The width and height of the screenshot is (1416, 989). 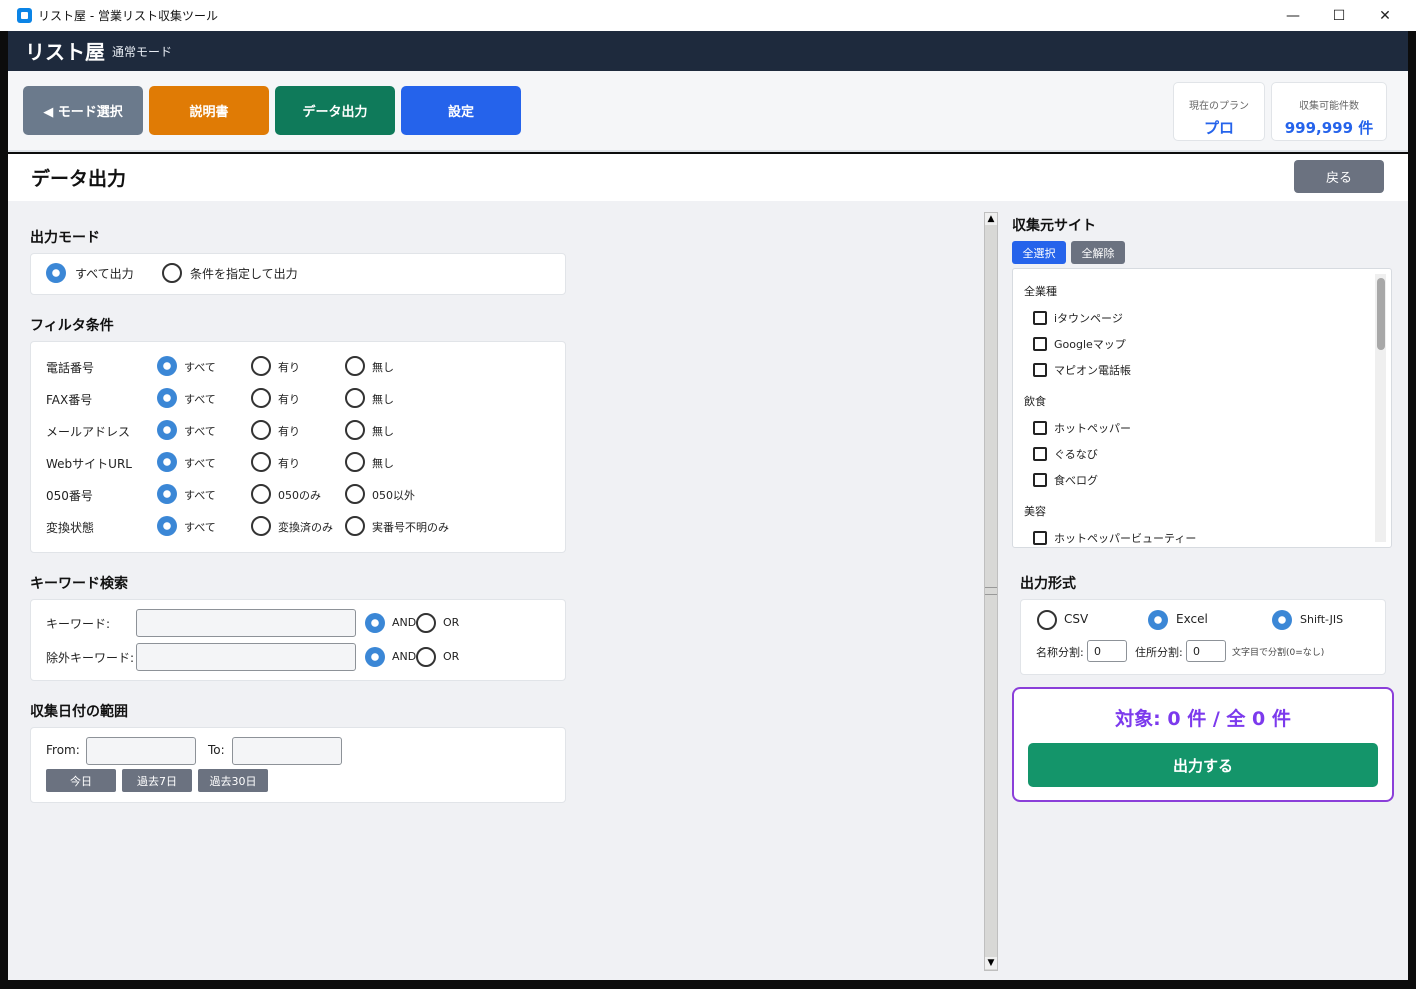 I want to click on keyword-or-label: OR, so click(x=451, y=622).